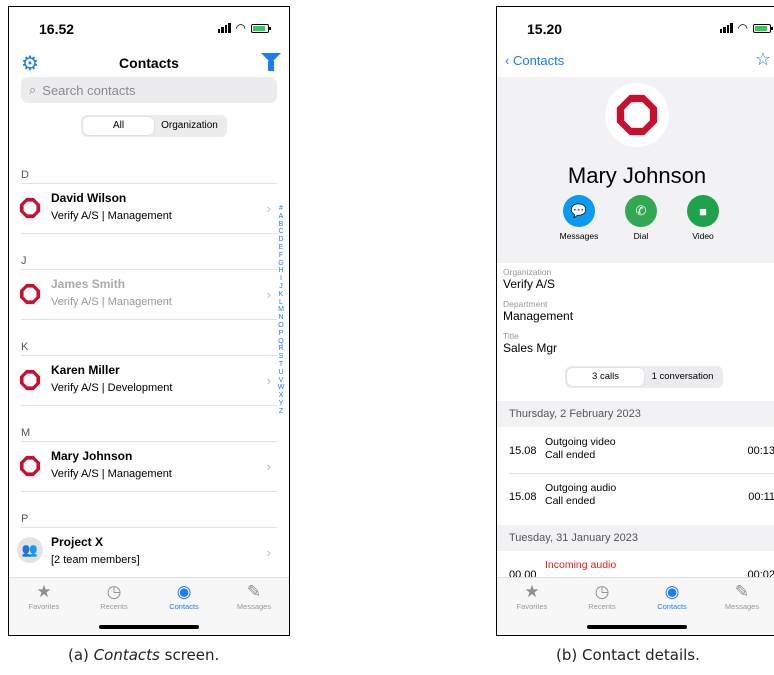 The height and width of the screenshot is (675, 774). Describe the element at coordinates (532, 591) in the screenshot. I see `star-icon: ★` at that location.